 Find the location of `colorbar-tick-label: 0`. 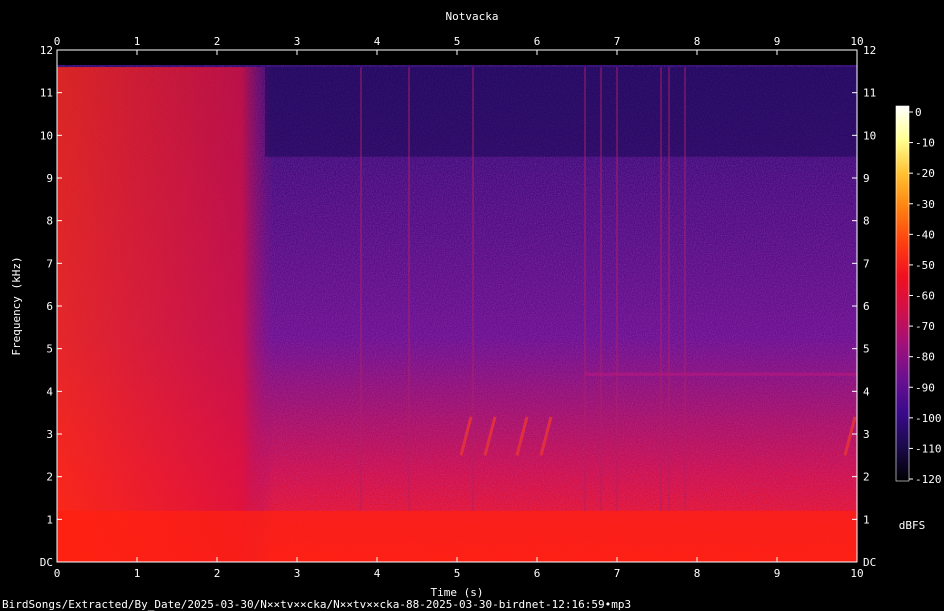

colorbar-tick-label: 0 is located at coordinates (918, 112).